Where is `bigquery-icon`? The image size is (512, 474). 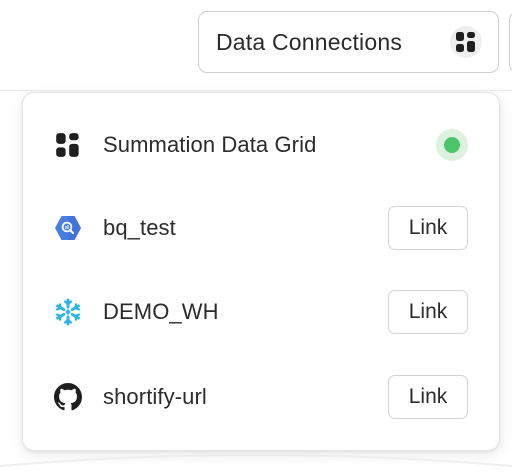
bigquery-icon is located at coordinates (68, 228).